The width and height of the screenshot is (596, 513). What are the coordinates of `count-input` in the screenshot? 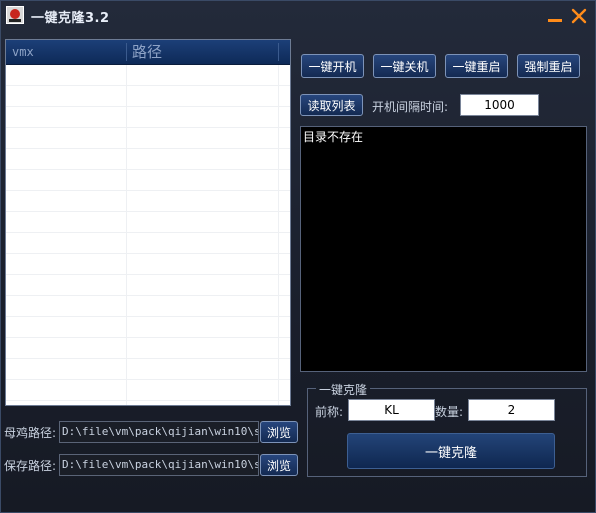 It's located at (511, 410).